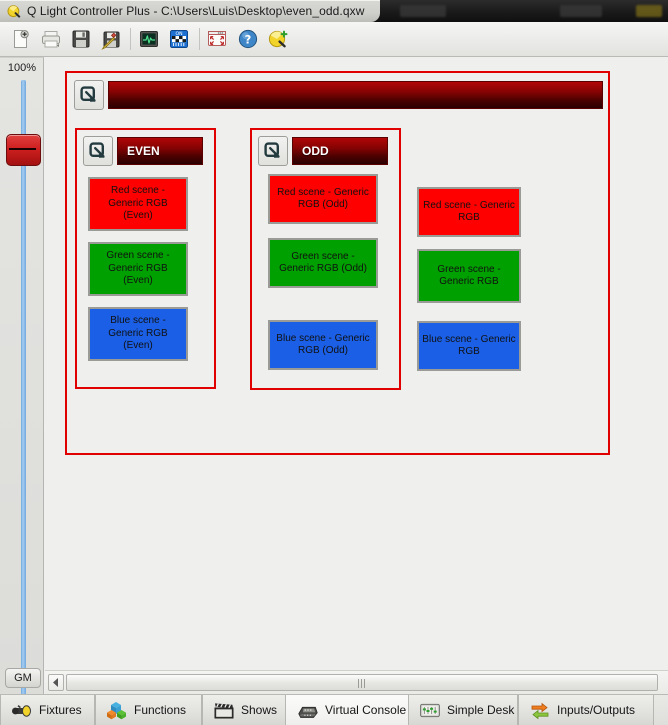 The image size is (668, 725). Describe the element at coordinates (23, 395) in the screenshot. I see `grand-master-slider-track` at that location.